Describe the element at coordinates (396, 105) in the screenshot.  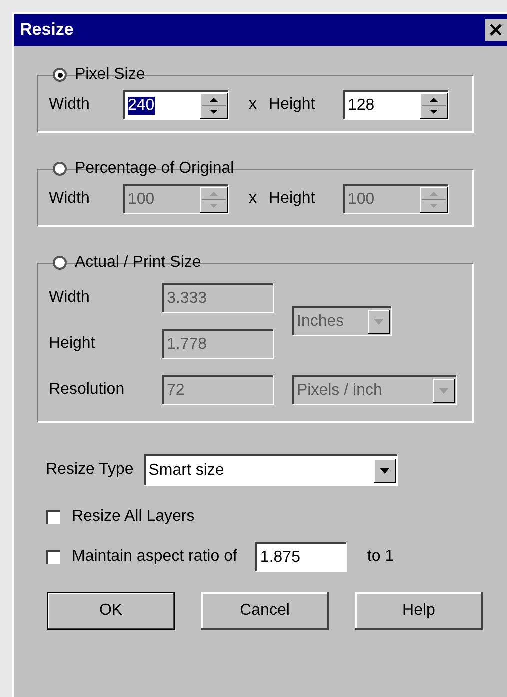
I see `number-field: 128` at that location.